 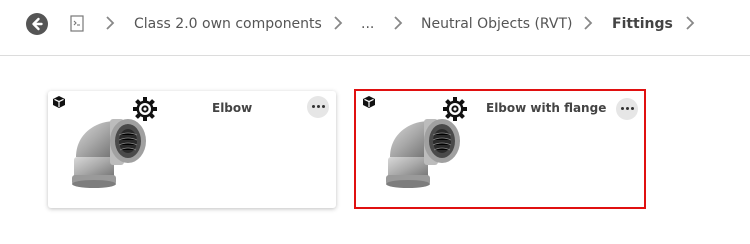 What do you see at coordinates (232, 108) in the screenshot?
I see `card-title: Elbow` at bounding box center [232, 108].